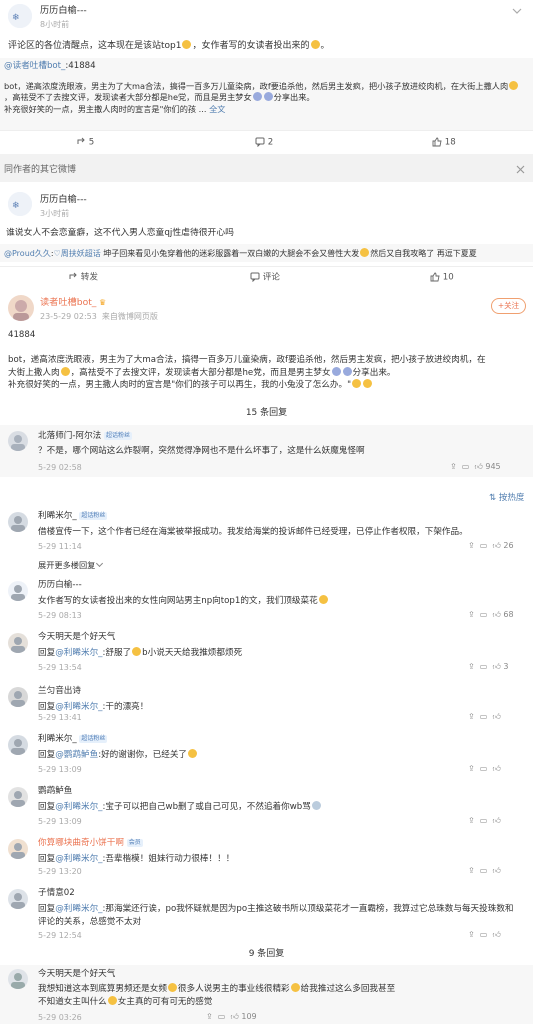  I want to click on comment-text: 回复@利晞米尔_:吾辈楷模！姐妹行动力很棒！！！, so click(136, 859).